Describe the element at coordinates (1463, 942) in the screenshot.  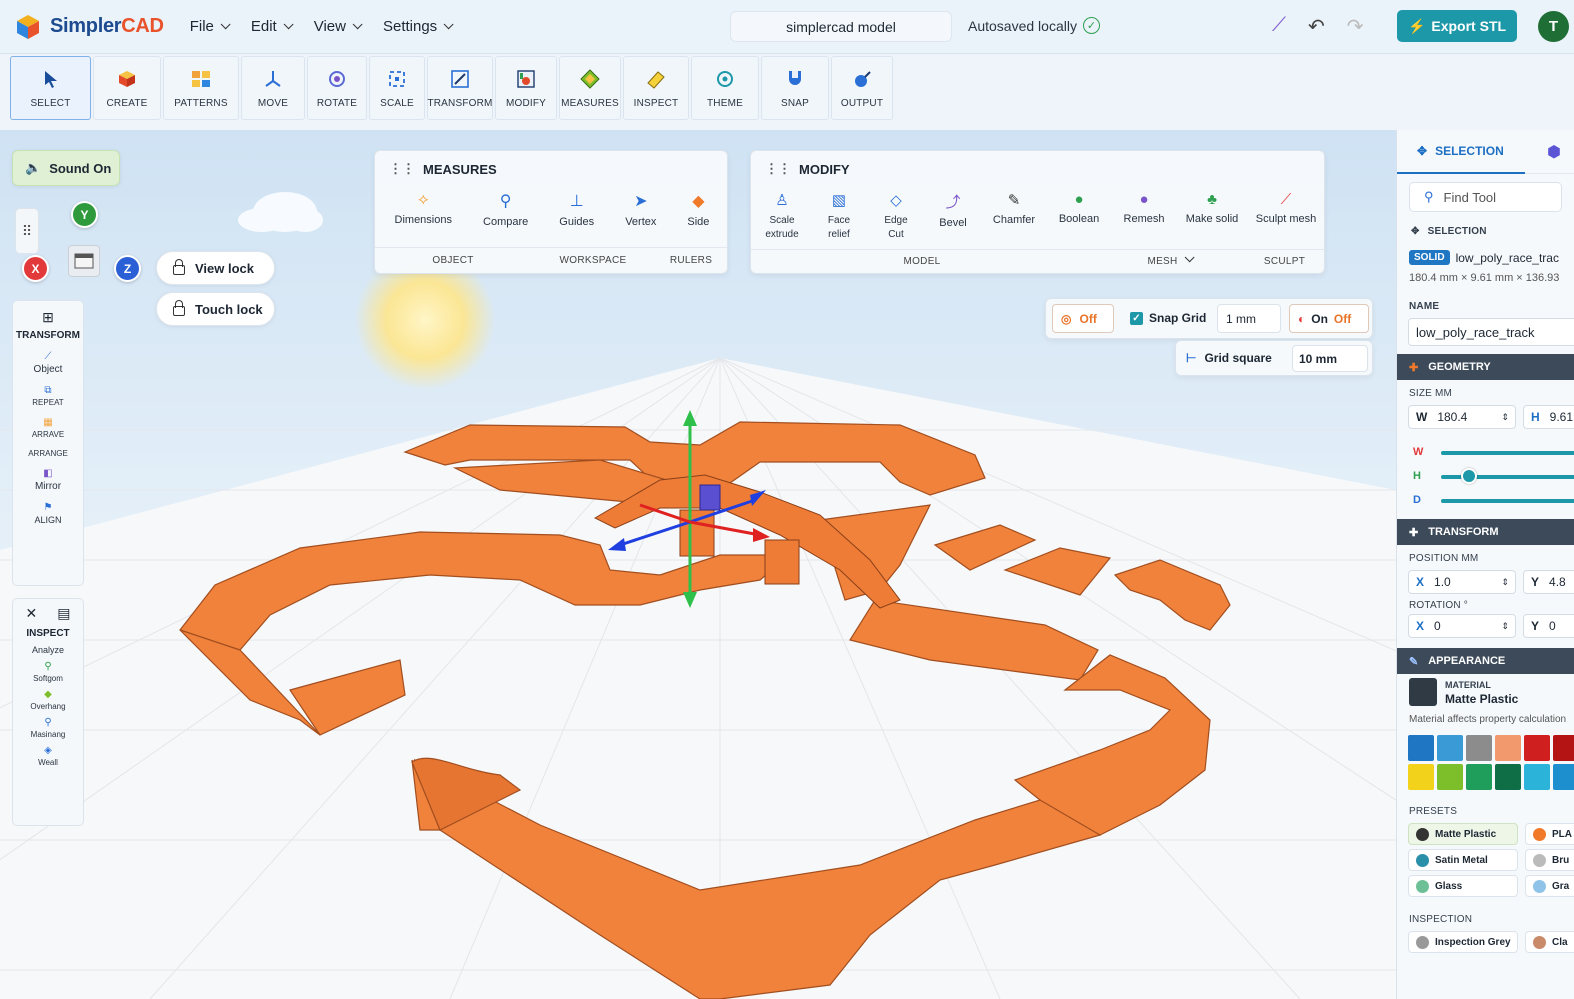
I see `preset-inspection-grey: Inspection Grey` at that location.